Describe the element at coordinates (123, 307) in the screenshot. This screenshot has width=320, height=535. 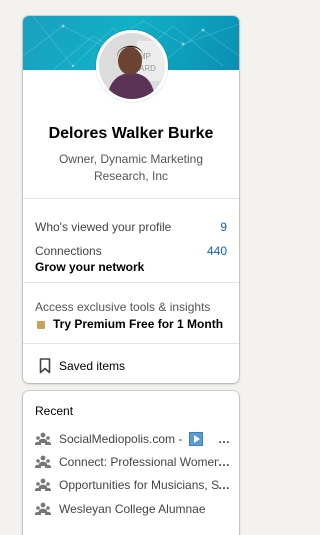
I see `premium-description: Access exclusive tools & insights` at that location.